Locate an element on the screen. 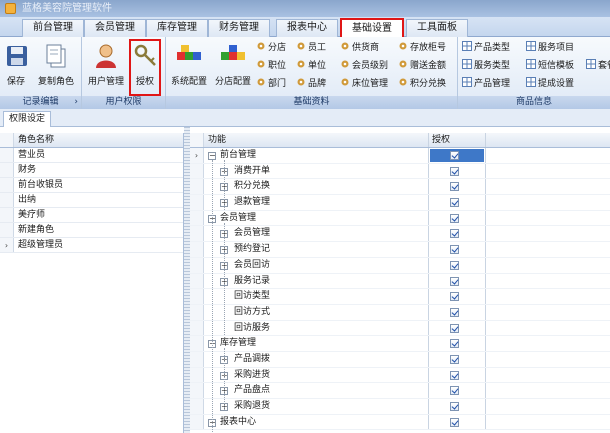 The image size is (610, 433). role-row: 营业员 is located at coordinates (91, 155).